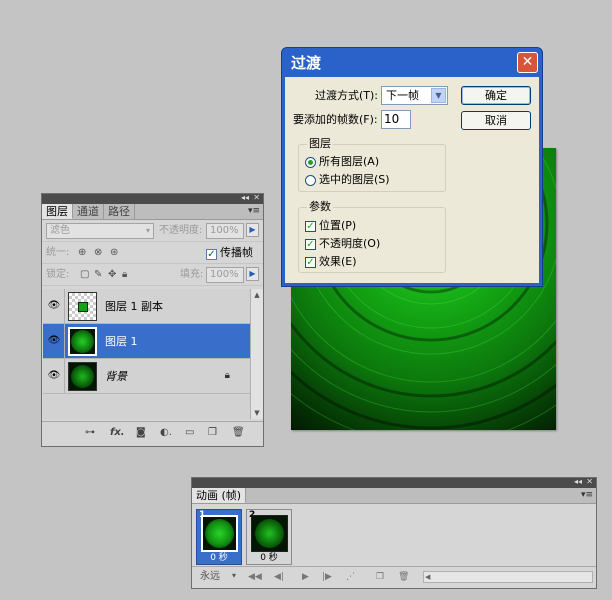  Describe the element at coordinates (255, 577) in the screenshot. I see `first-frame-icon: ◀◀` at that location.